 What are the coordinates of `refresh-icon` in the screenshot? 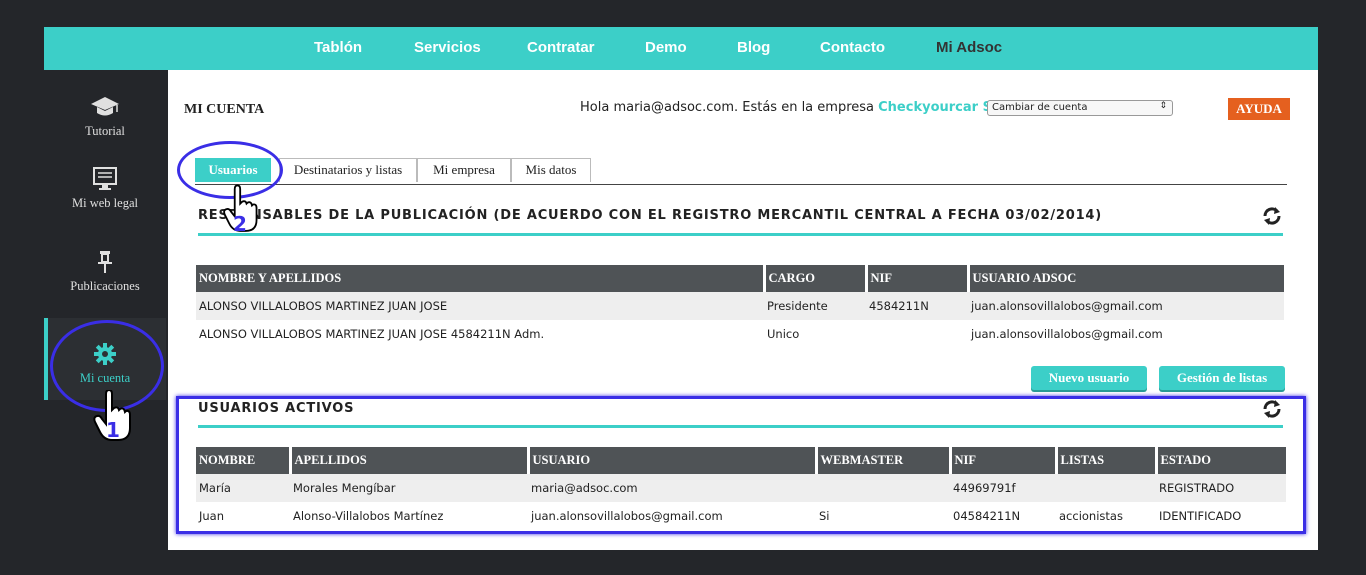 It's located at (1272, 216).